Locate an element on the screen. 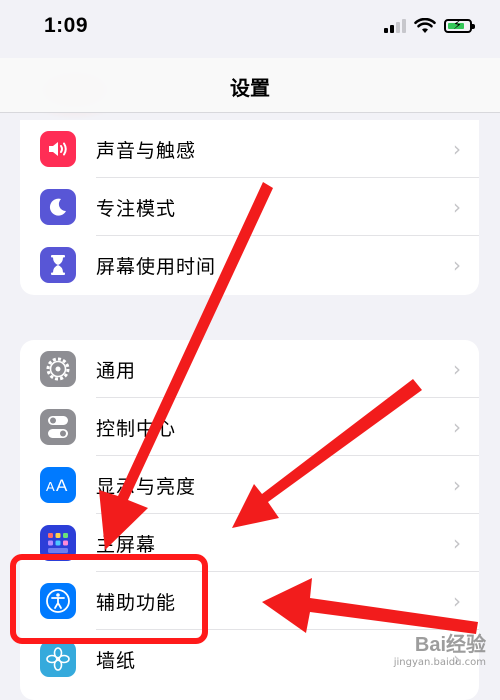 This screenshot has height=700, width=500. text-size-icon: A A is located at coordinates (58, 485).